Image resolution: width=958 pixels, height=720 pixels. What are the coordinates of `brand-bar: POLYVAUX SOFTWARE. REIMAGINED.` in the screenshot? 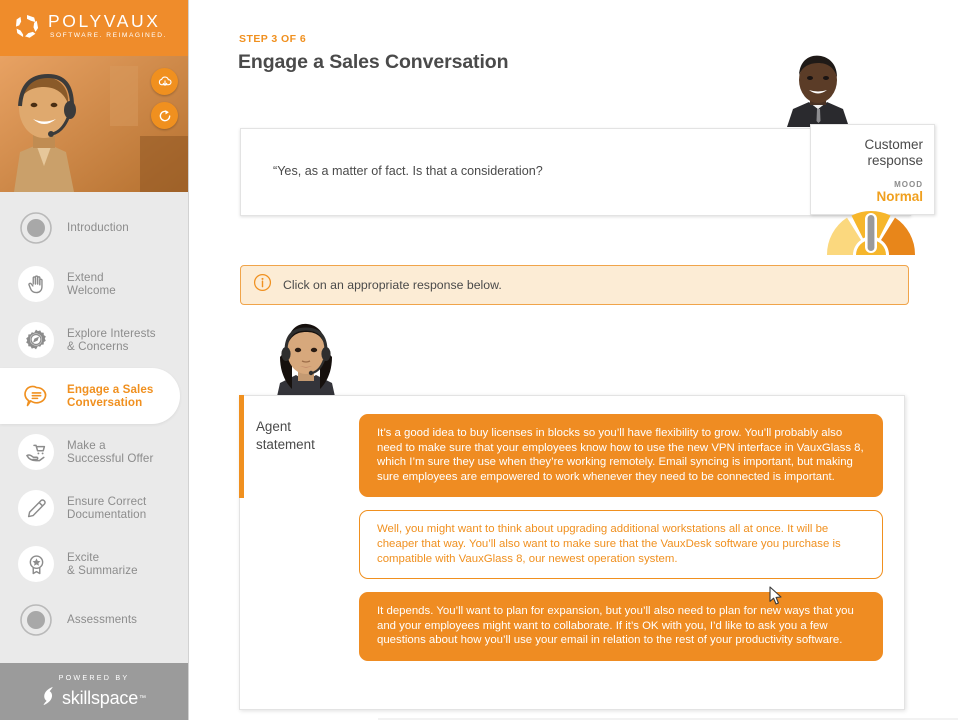 It's located at (94, 28).